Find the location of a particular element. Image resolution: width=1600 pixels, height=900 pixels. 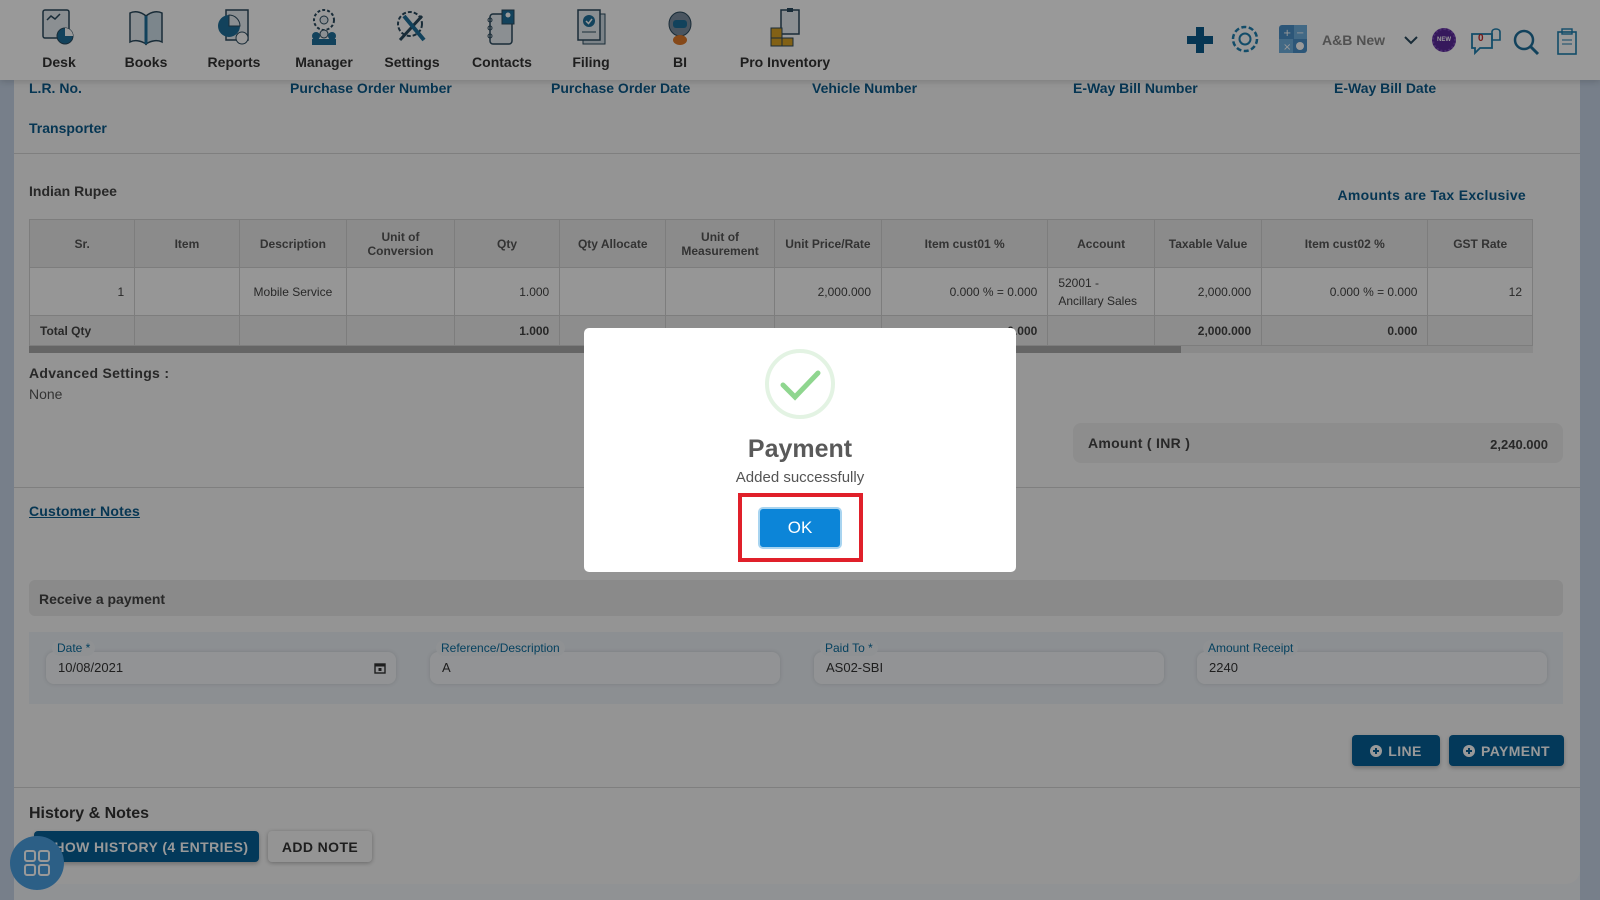

success-dialog: Payment Added successfully OK is located at coordinates (800, 450).